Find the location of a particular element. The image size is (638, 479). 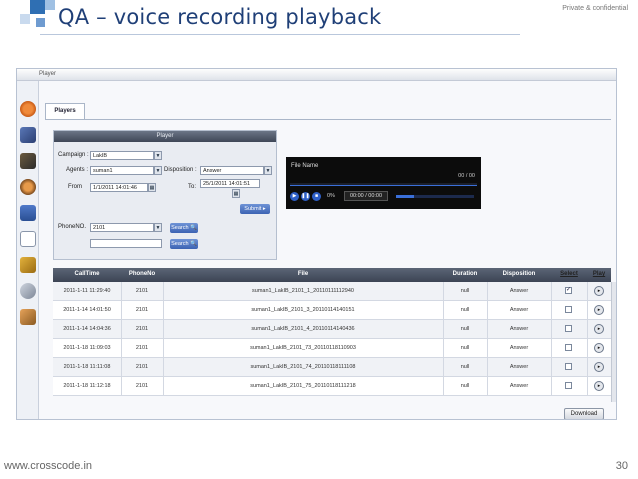

disposition-select: Answer is located at coordinates (232, 170).